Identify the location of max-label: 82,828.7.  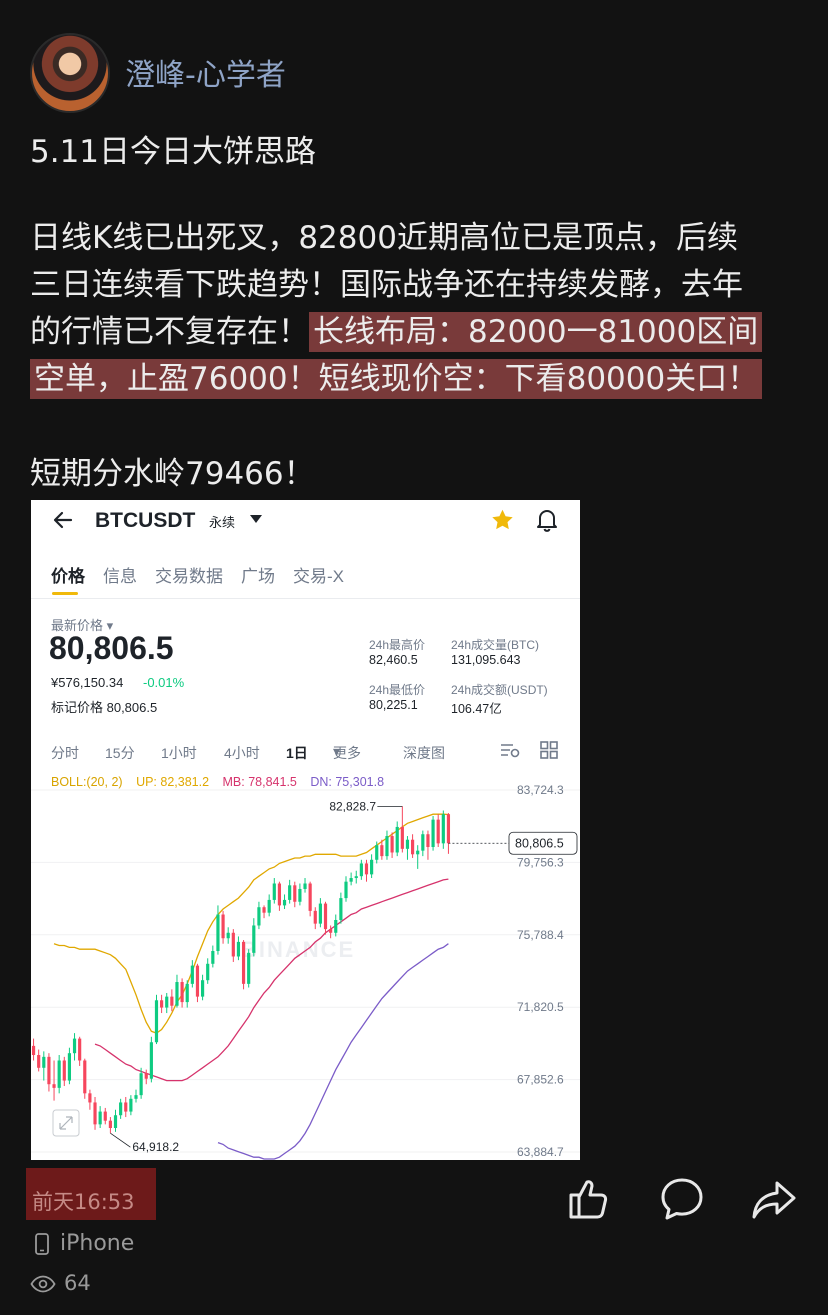
(352, 806).